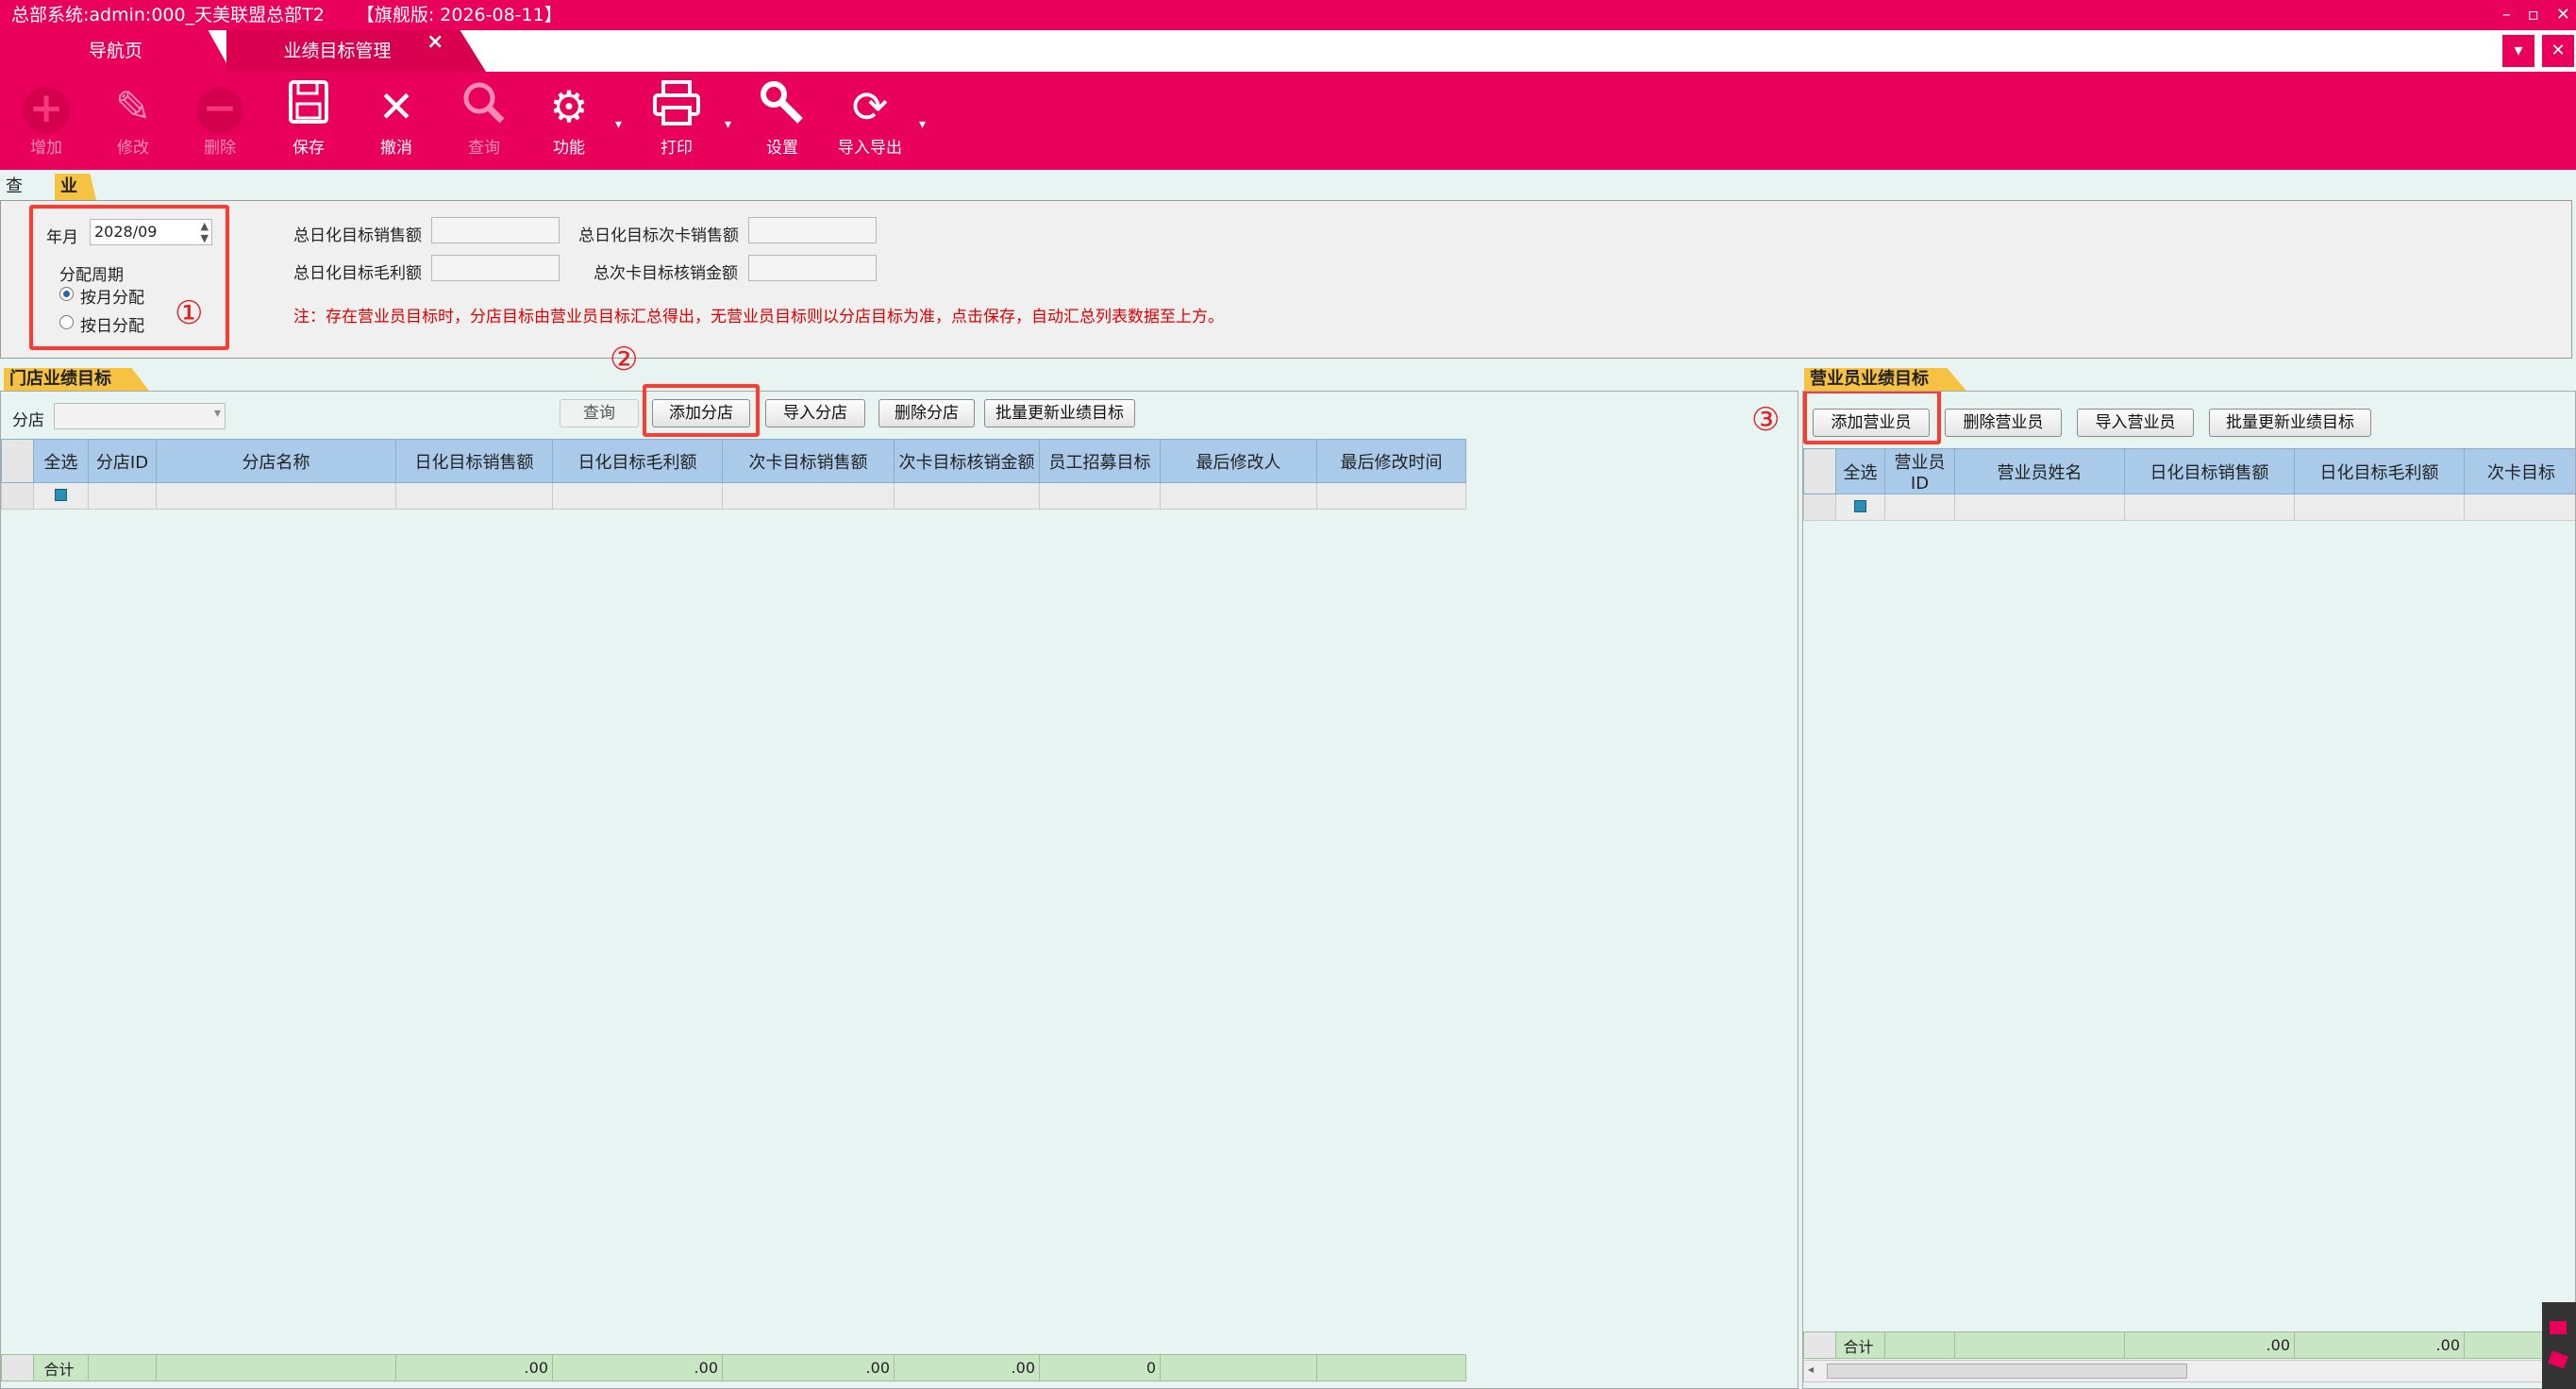 This screenshot has width=2576, height=1389. Describe the element at coordinates (2290, 423) in the screenshot. I see `batch-update-staff-button: 批量更新业绩目标` at that location.